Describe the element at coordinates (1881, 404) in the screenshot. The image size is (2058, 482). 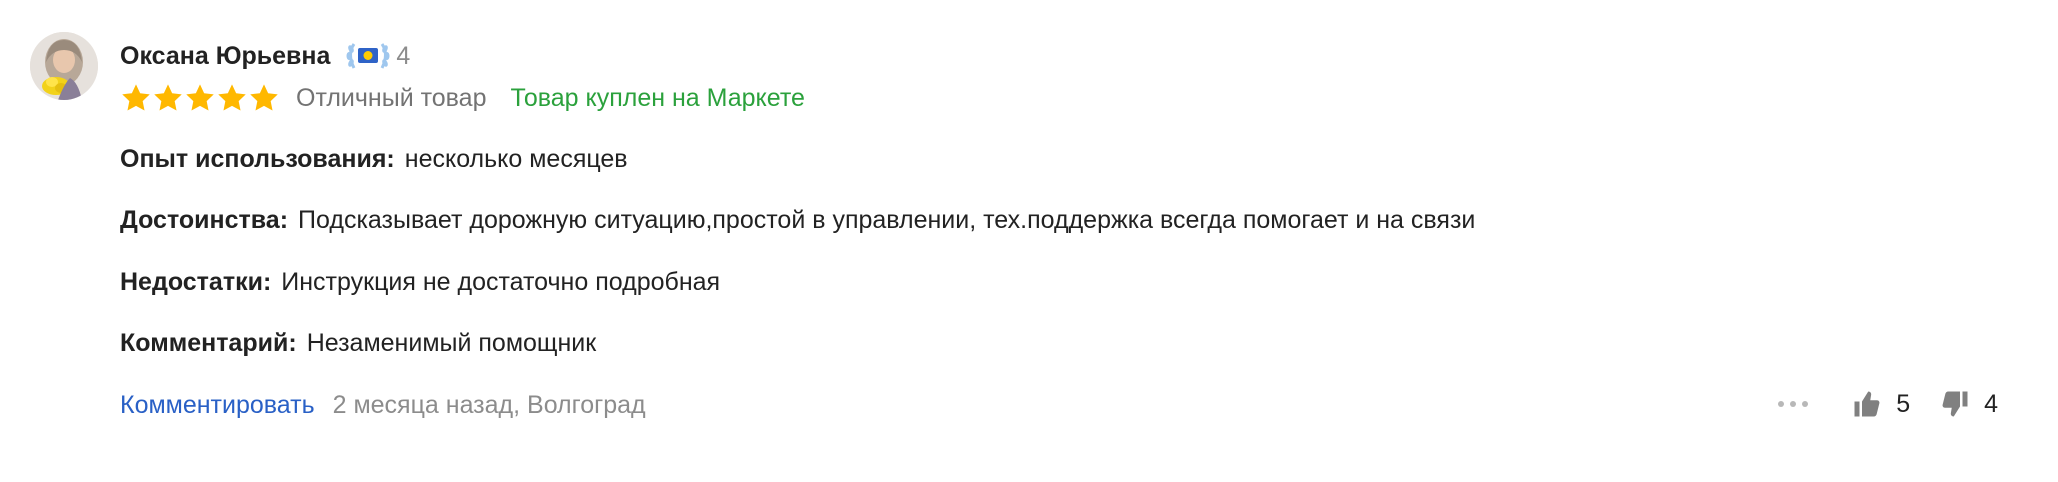
I see `like-button: 5` at that location.